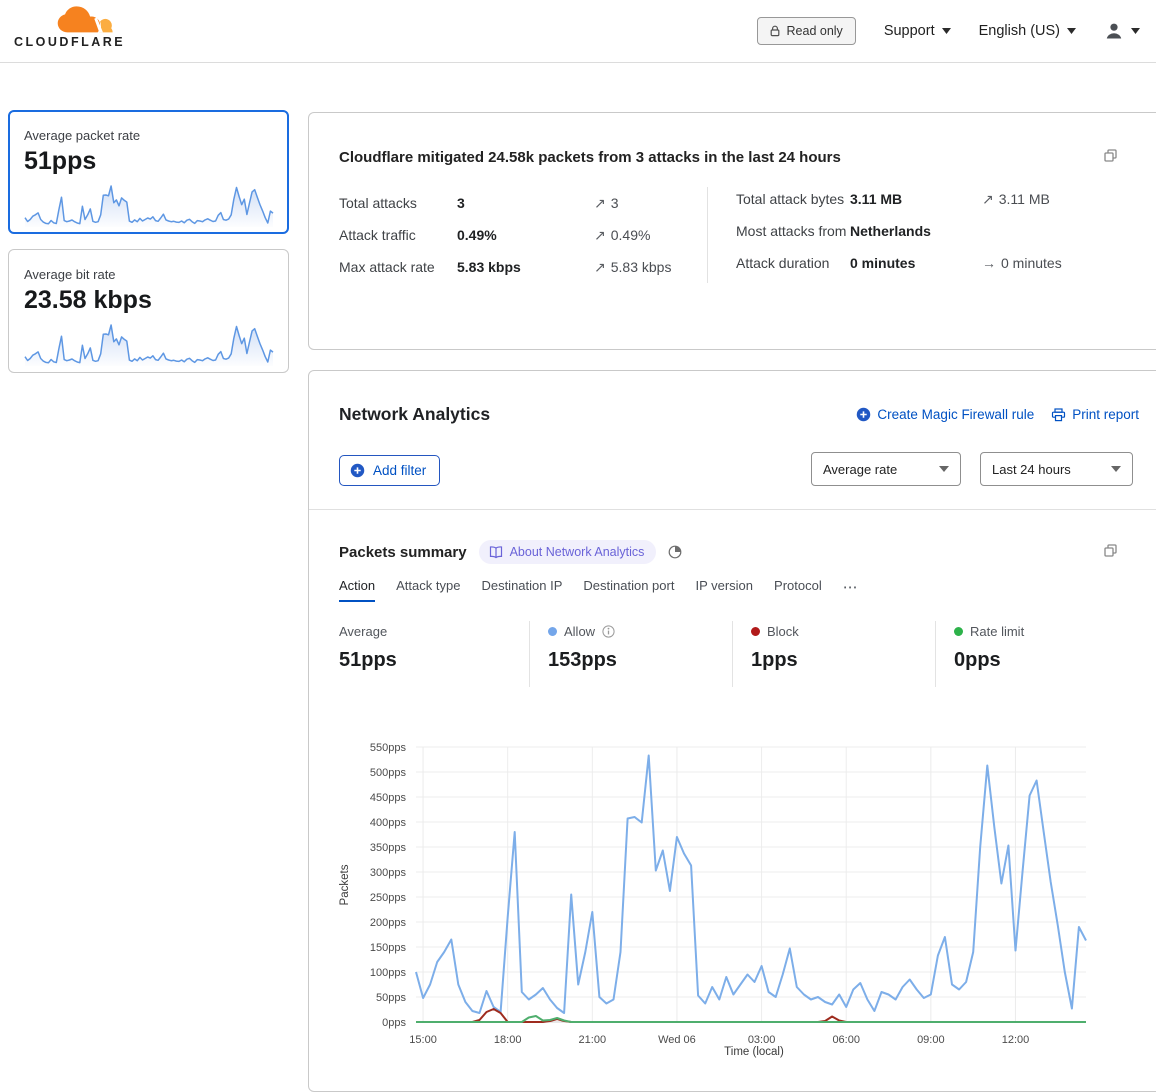 This screenshot has width=1156, height=1092. Describe the element at coordinates (997, 631) in the screenshot. I see `packet-stat-label: Rate limit` at that location.